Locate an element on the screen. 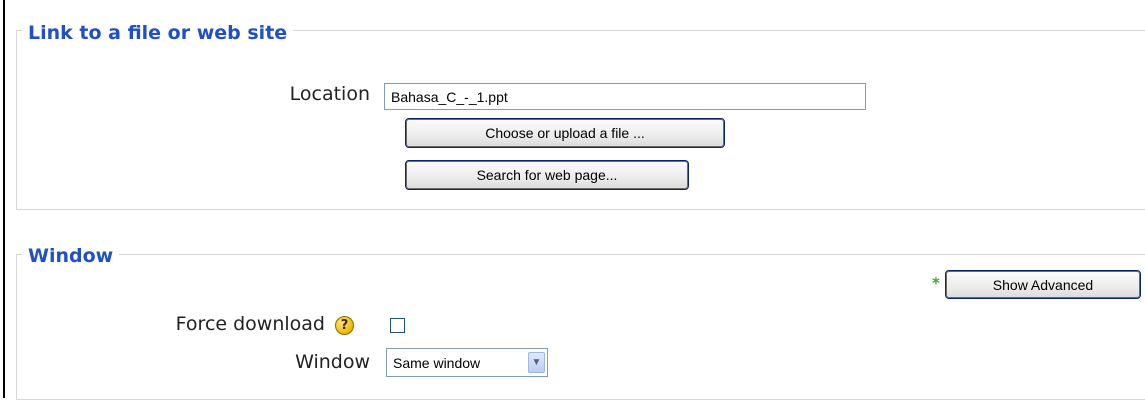 The image size is (1145, 400). advanced-marker: * is located at coordinates (936, 283).